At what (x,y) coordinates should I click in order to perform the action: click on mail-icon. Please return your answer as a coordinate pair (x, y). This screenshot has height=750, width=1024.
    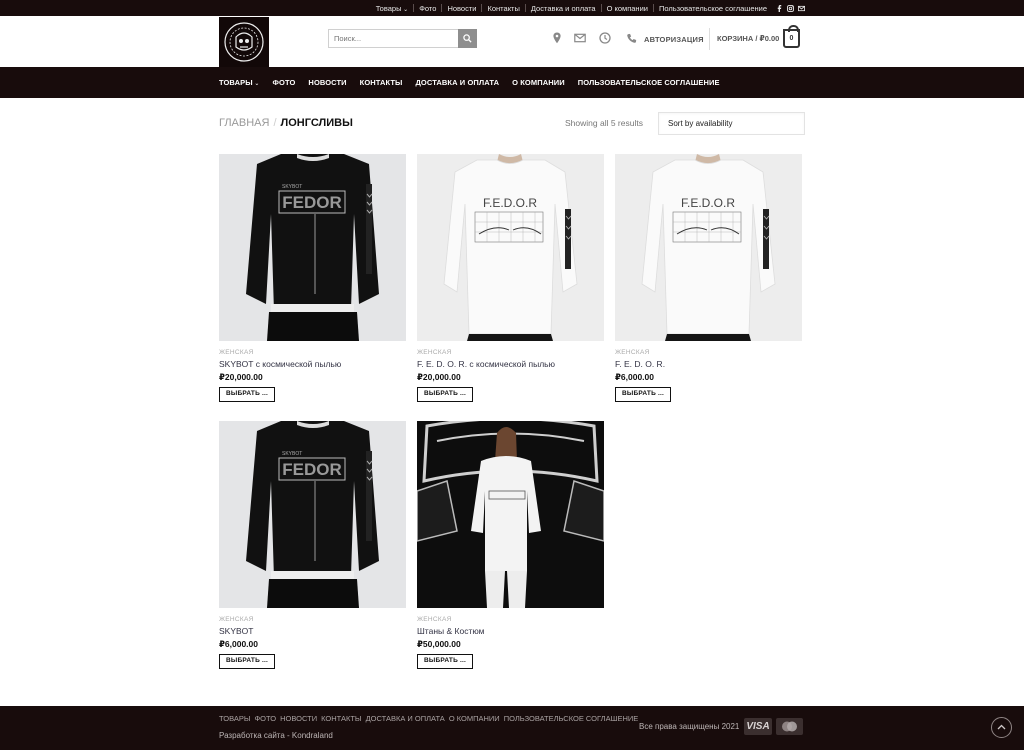
    Looking at the image, I should click on (801, 8).